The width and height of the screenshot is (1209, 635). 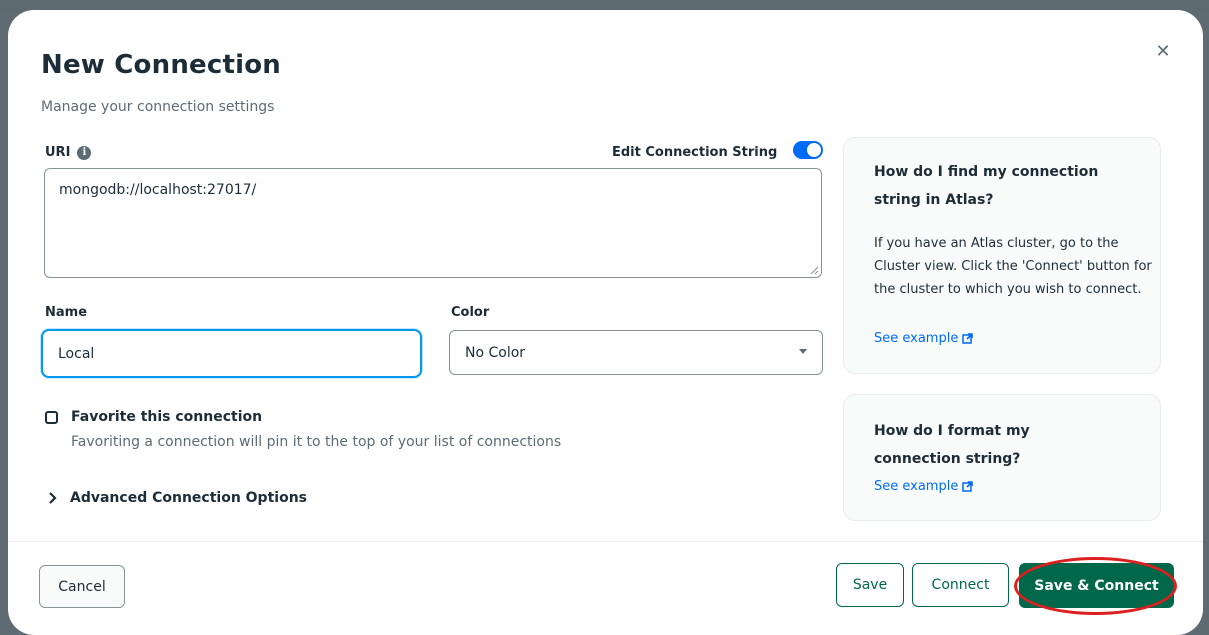 I want to click on color-selected-value: No Color, so click(x=495, y=352).